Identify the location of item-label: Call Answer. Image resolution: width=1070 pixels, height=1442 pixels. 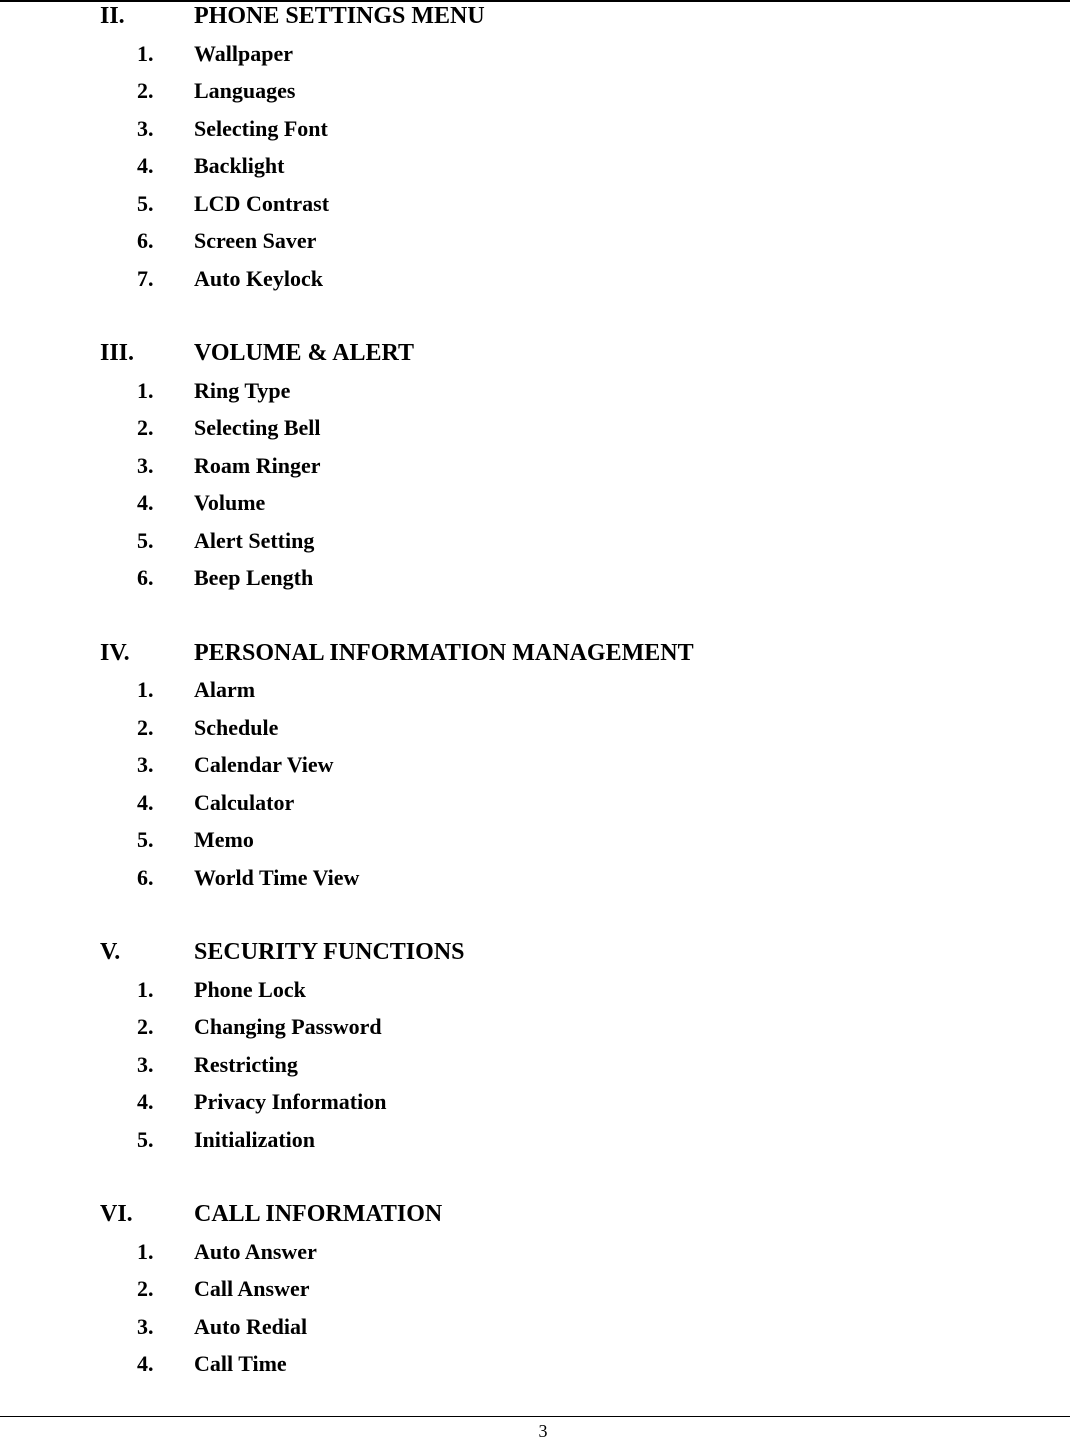
(252, 1288).